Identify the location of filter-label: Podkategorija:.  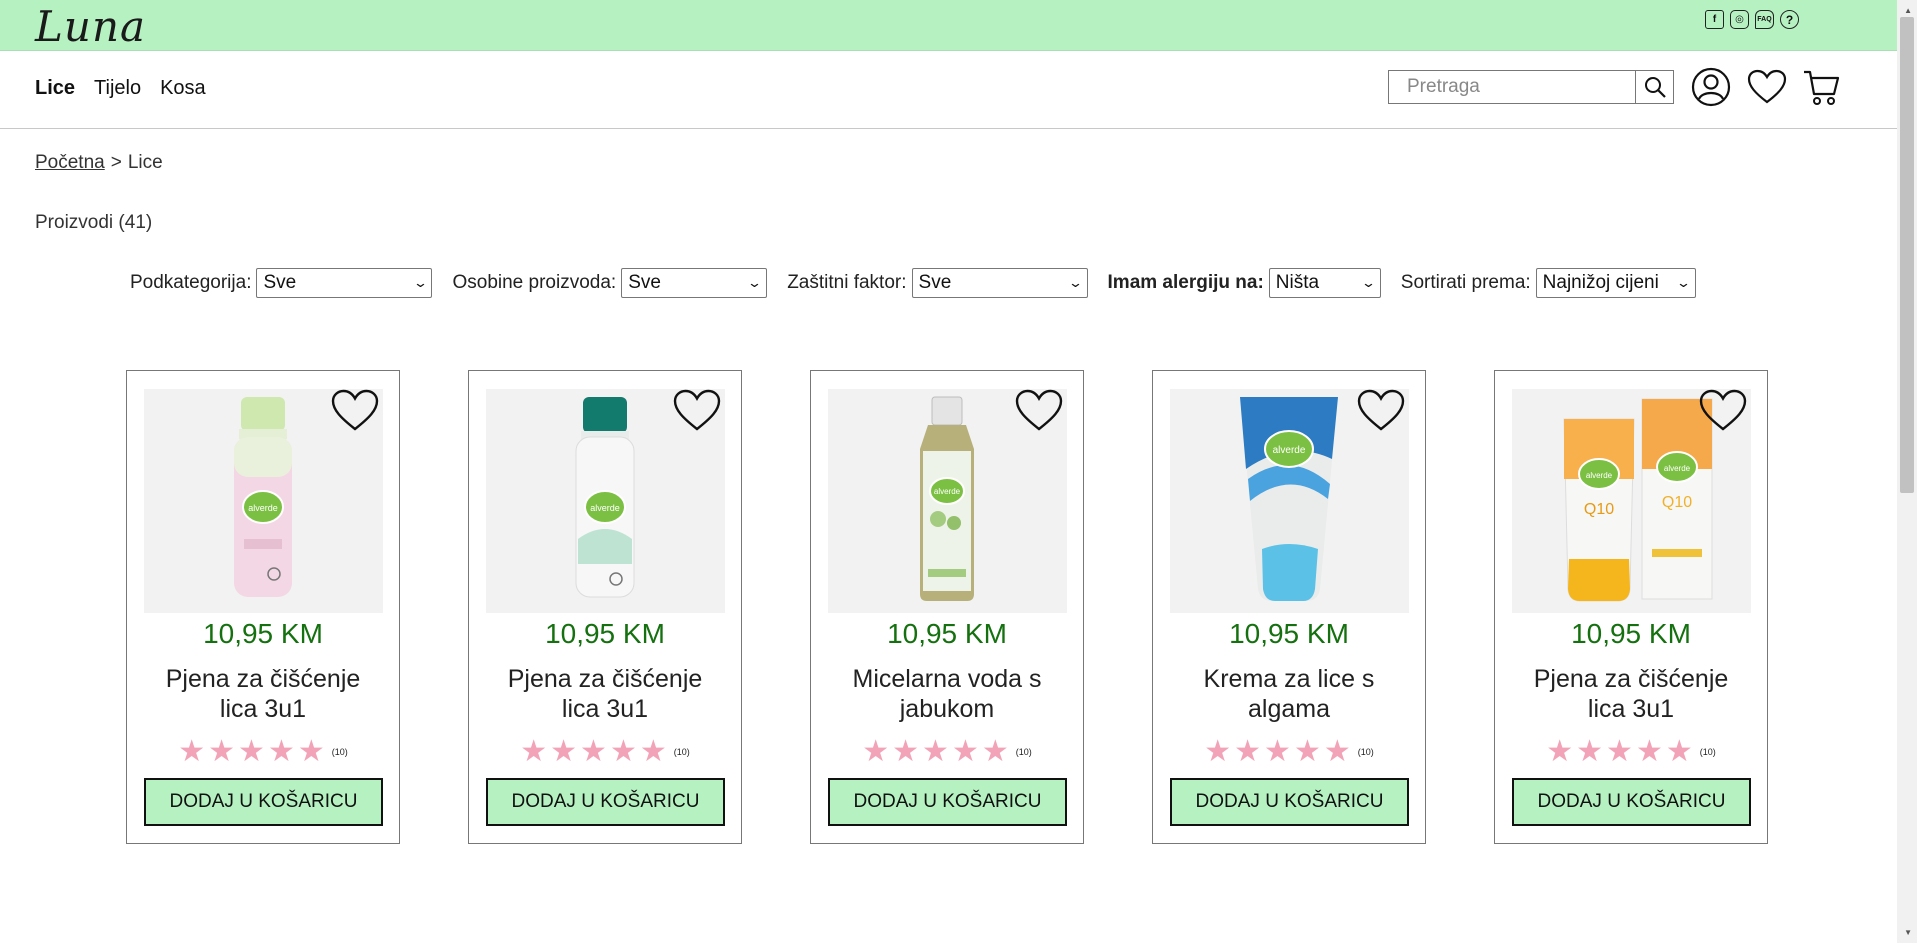
(191, 282).